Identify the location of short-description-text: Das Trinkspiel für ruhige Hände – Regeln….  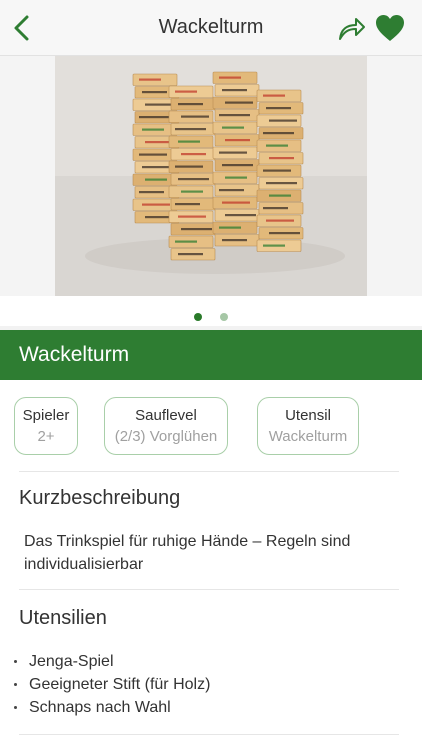
(187, 553).